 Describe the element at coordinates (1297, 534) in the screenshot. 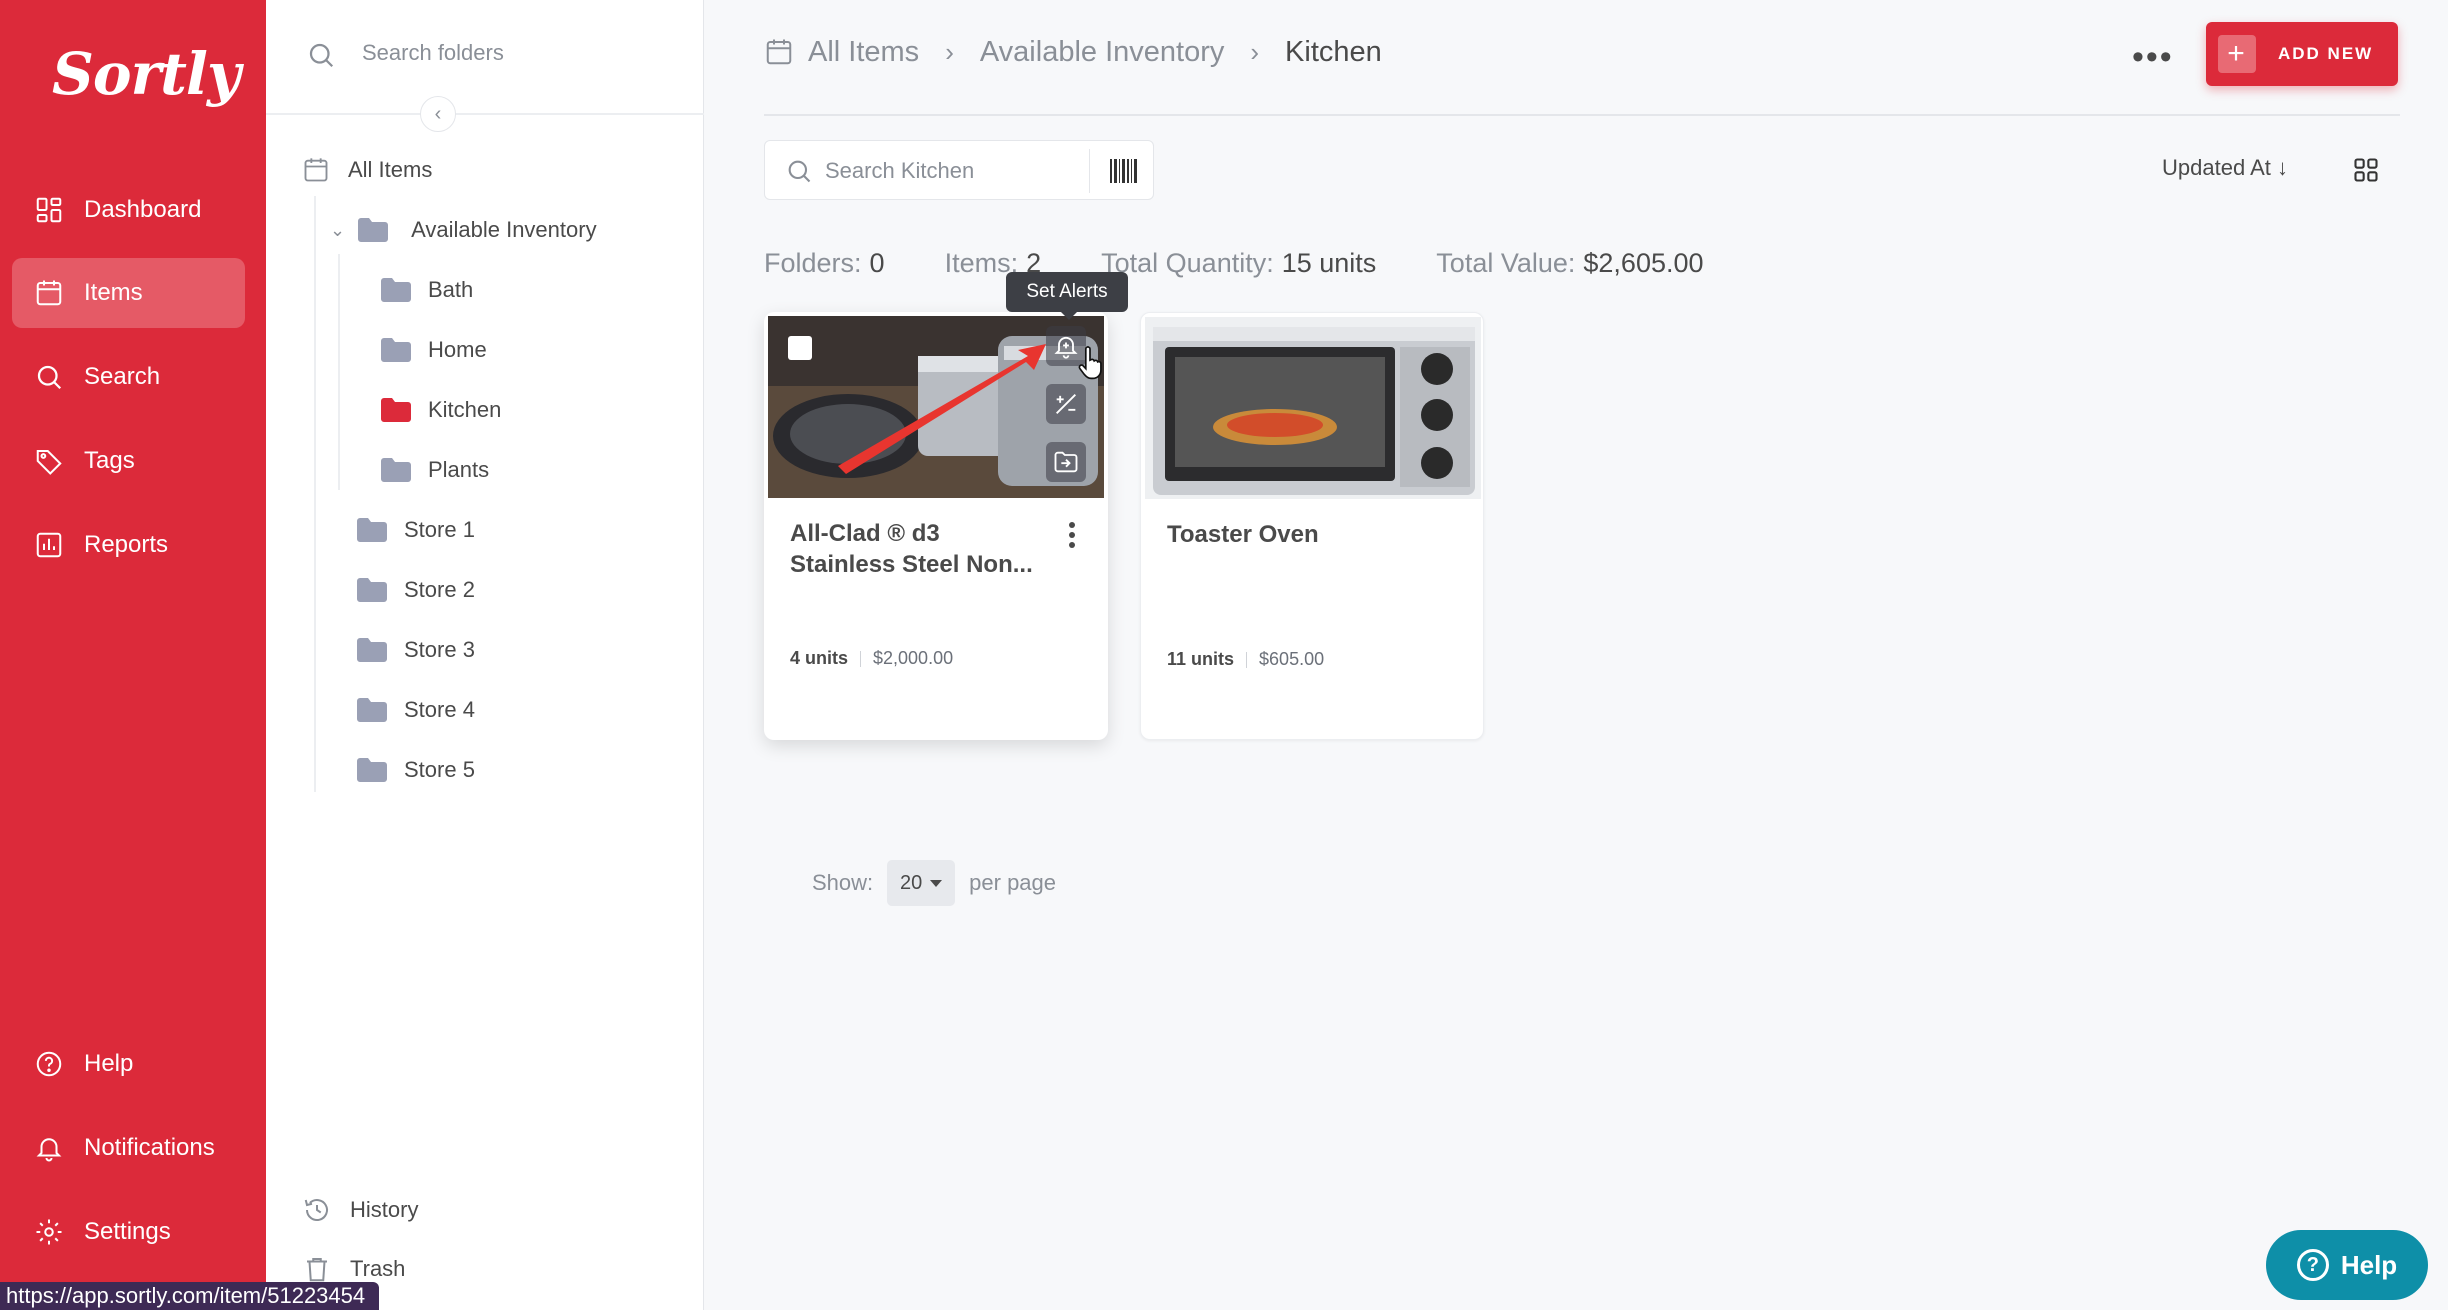

I see `item-title: Toaster Oven` at that location.